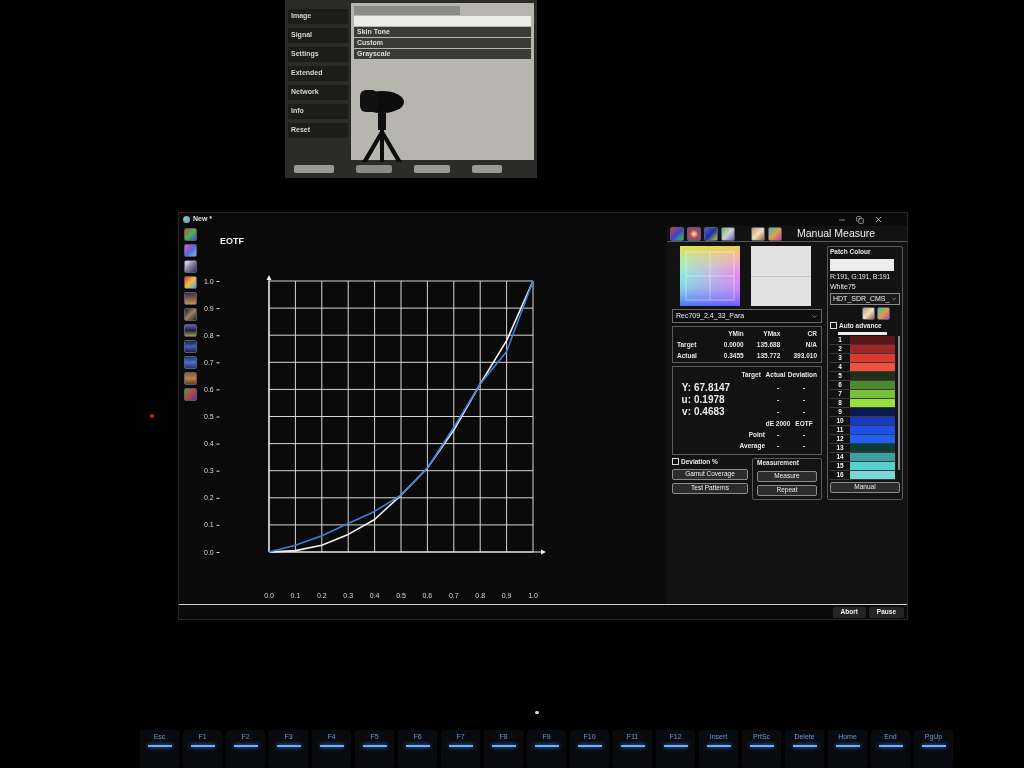 Image resolution: width=1024 pixels, height=768 pixels. I want to click on panel-title: Manual Measure, so click(836, 233).